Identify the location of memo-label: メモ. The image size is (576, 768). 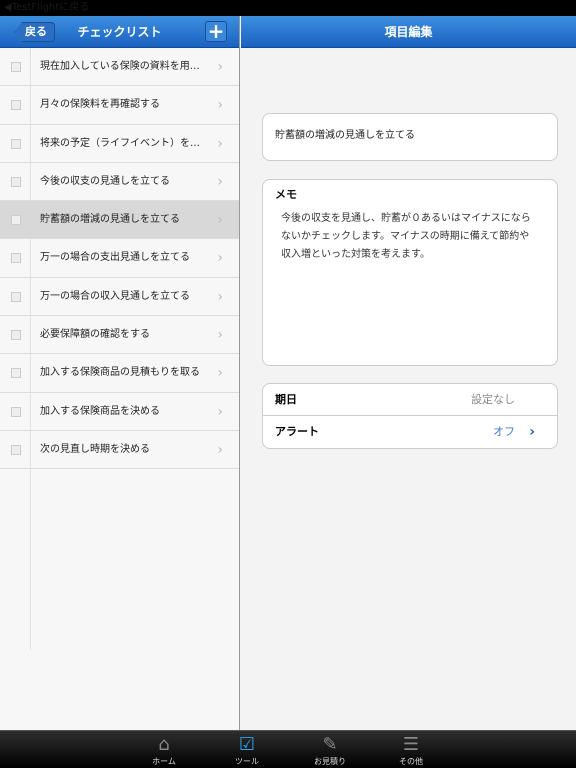
(286, 194).